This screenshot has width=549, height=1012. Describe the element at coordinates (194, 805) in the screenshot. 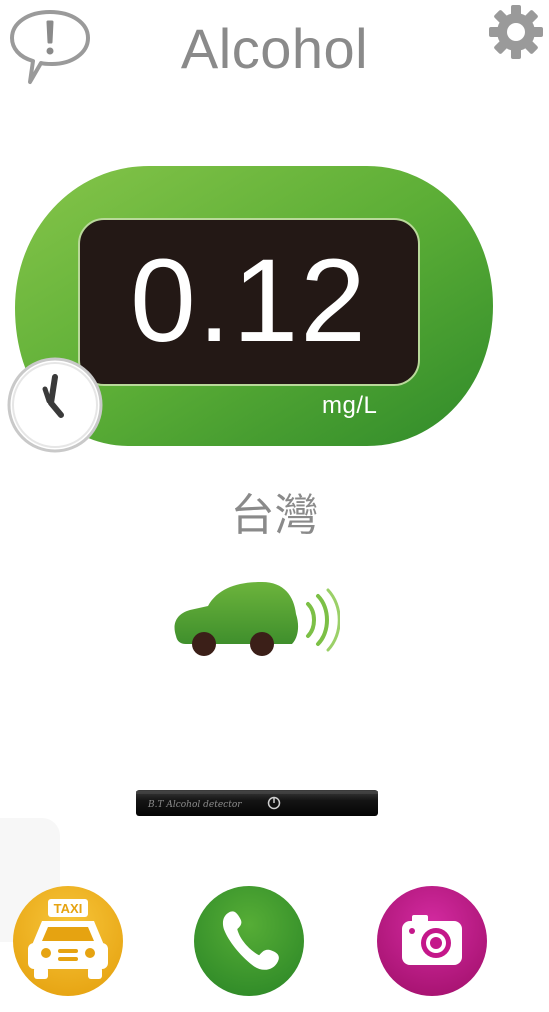

I see `device-label: B.T Alcohol detector` at that location.